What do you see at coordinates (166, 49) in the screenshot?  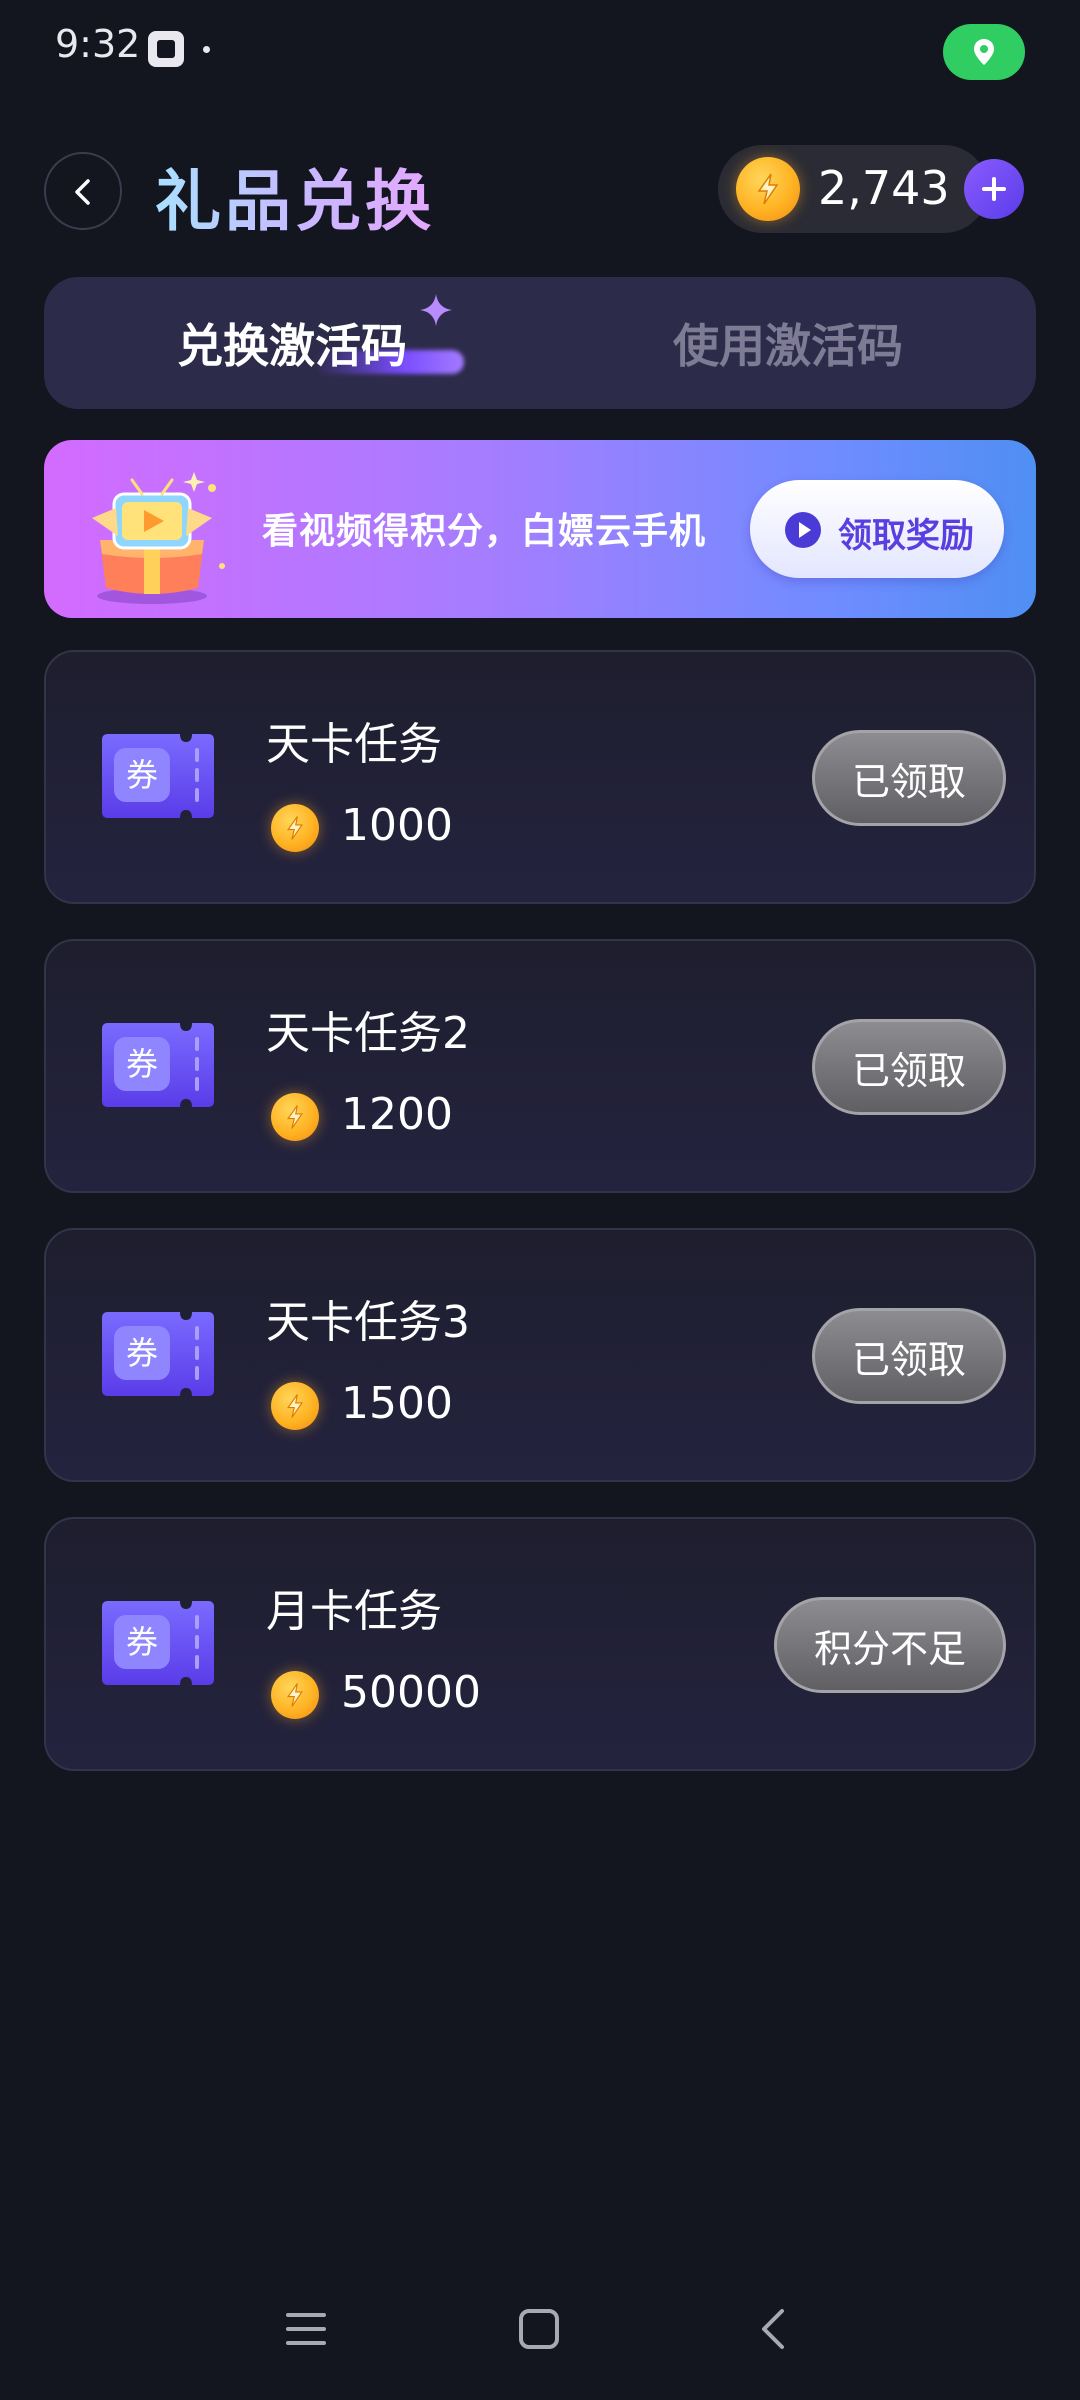 I see `app-notification-icon` at bounding box center [166, 49].